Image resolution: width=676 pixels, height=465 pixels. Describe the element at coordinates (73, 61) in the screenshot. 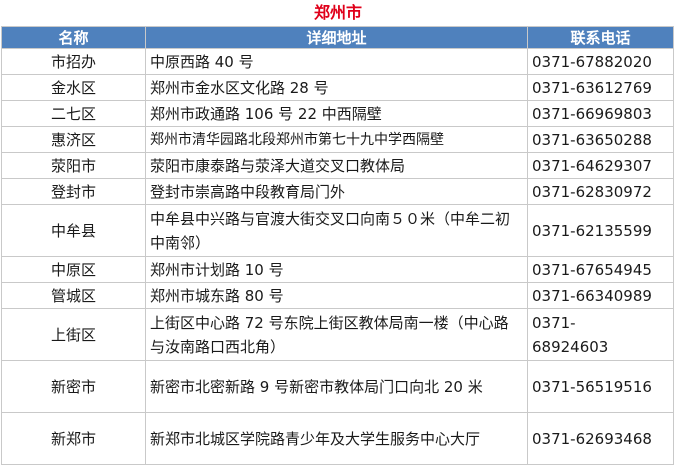

I see `cell-name: 市招办` at that location.